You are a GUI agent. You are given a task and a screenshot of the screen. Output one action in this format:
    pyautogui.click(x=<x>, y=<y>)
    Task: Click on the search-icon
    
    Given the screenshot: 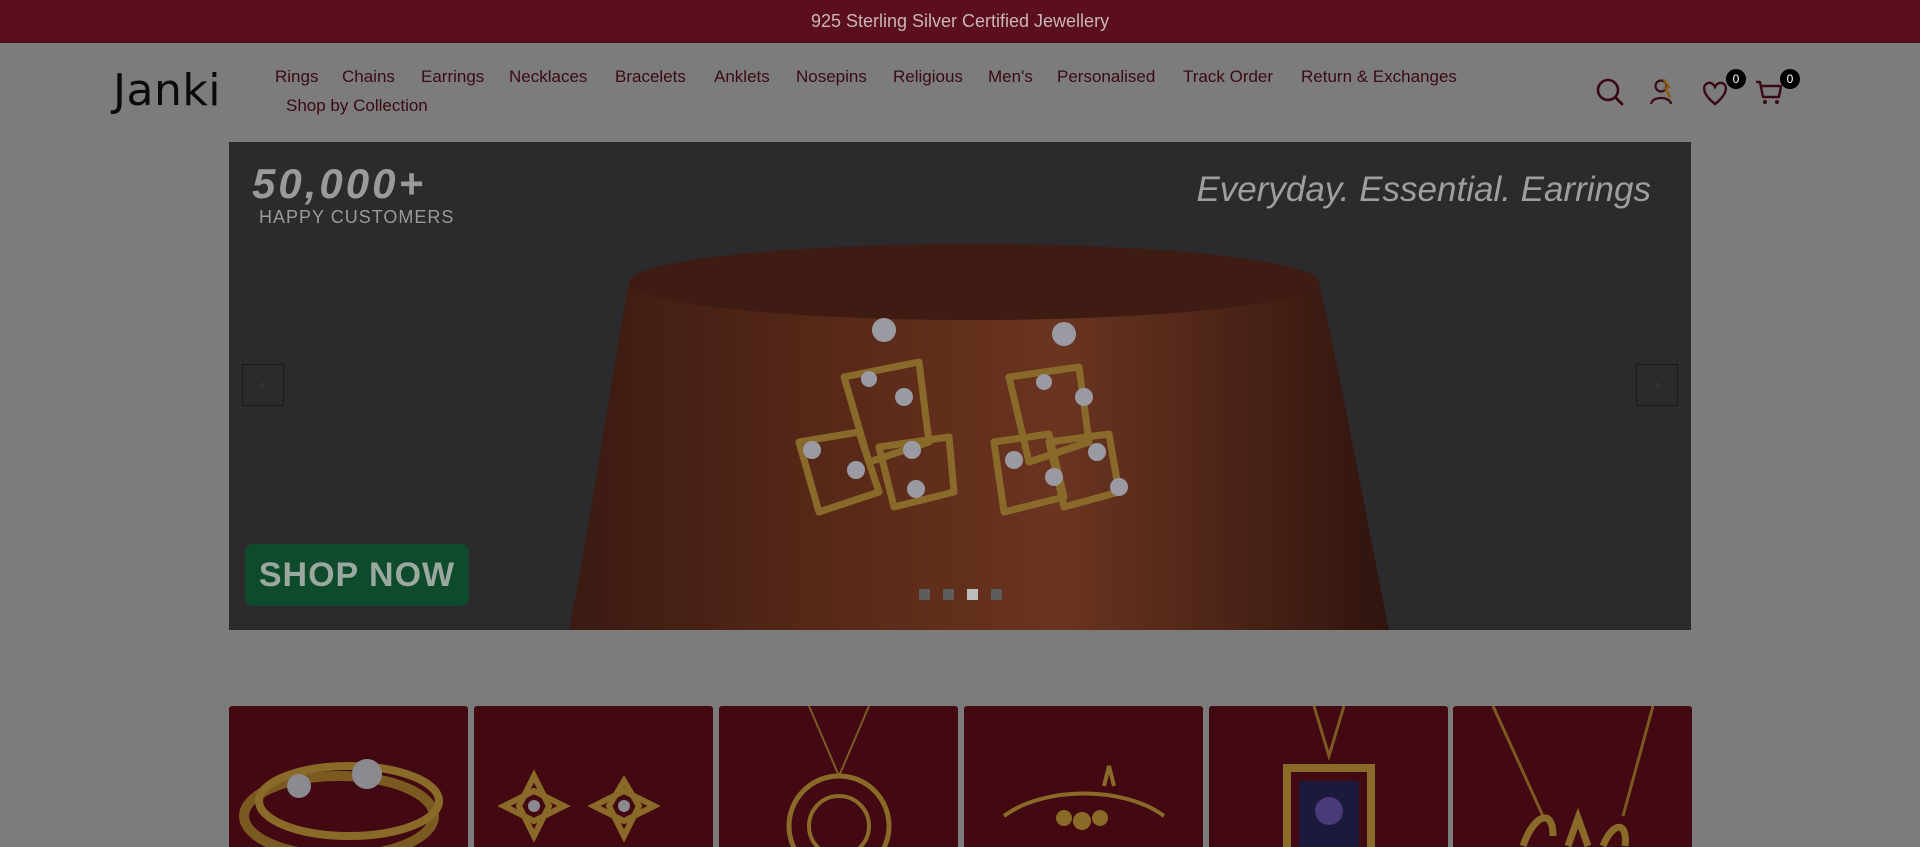 What is the action you would take?
    pyautogui.click(x=1612, y=94)
    